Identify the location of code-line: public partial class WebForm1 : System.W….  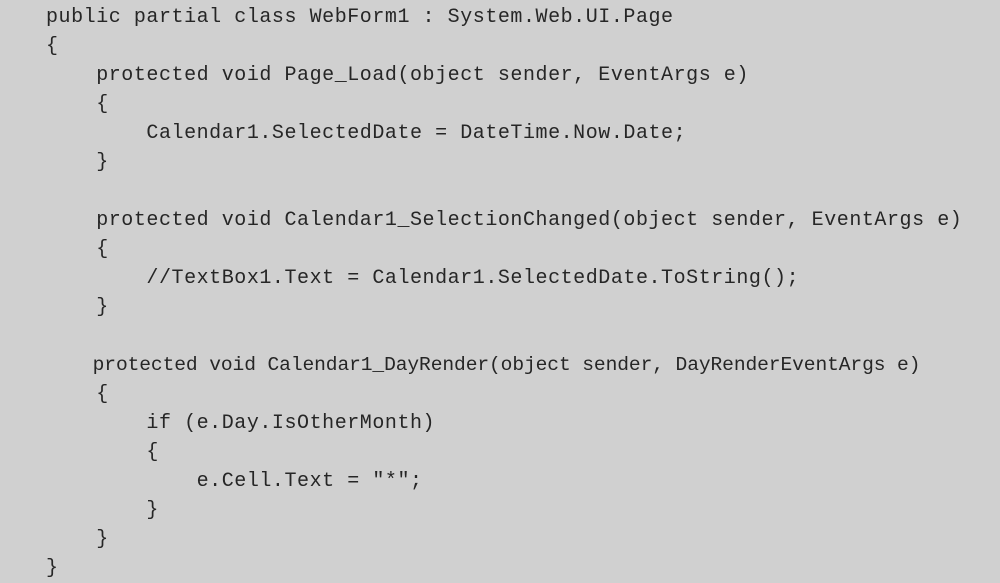
(360, 17).